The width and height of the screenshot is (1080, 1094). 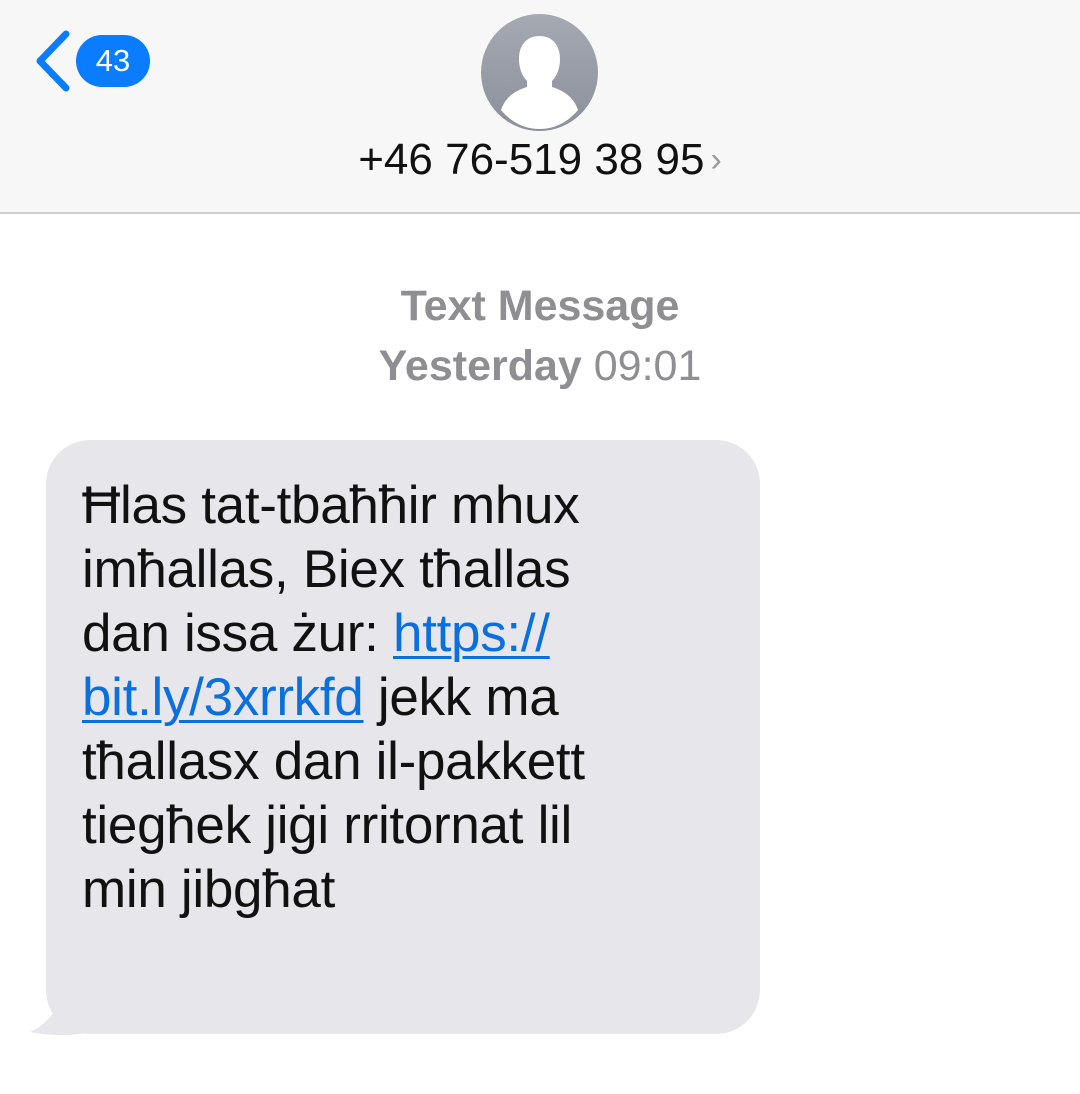 I want to click on message-timestamp-header: Text Message Yesterday 09:01, so click(x=540, y=336).